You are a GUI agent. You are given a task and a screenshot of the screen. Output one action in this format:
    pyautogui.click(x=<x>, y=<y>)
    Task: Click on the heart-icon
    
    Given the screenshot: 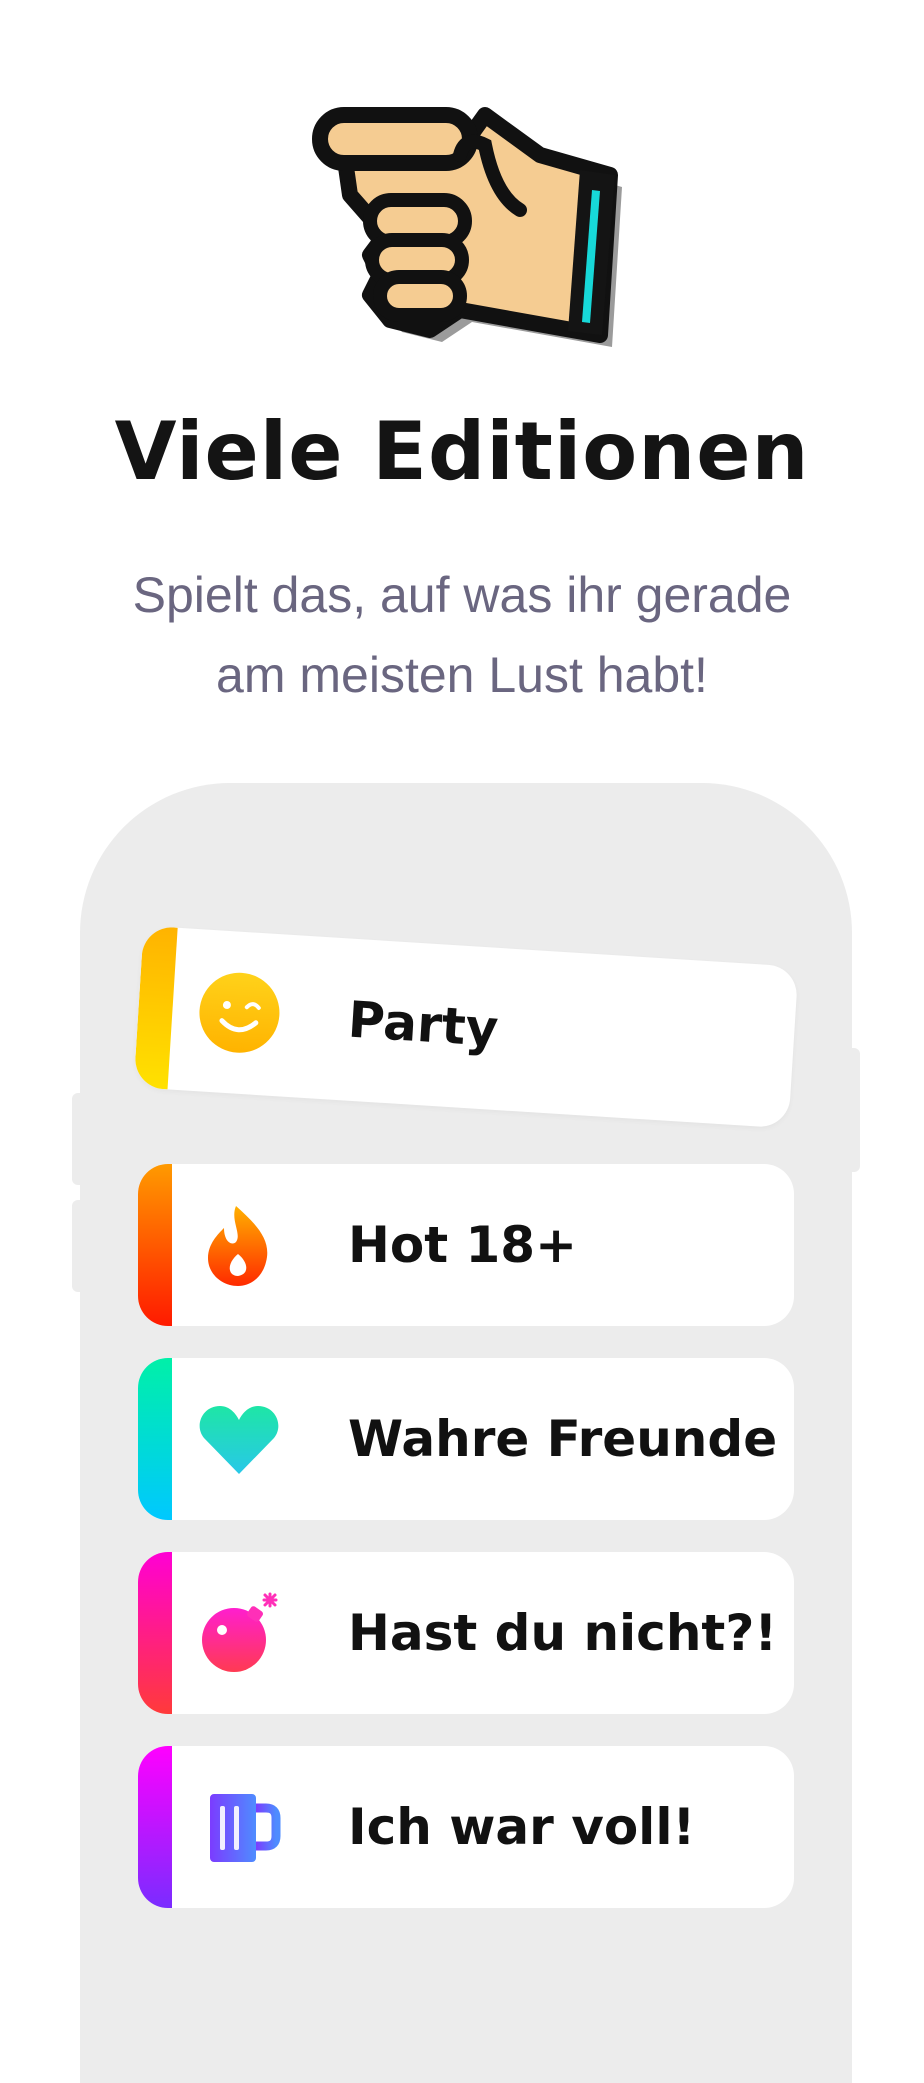 What is the action you would take?
    pyautogui.click(x=239, y=1439)
    